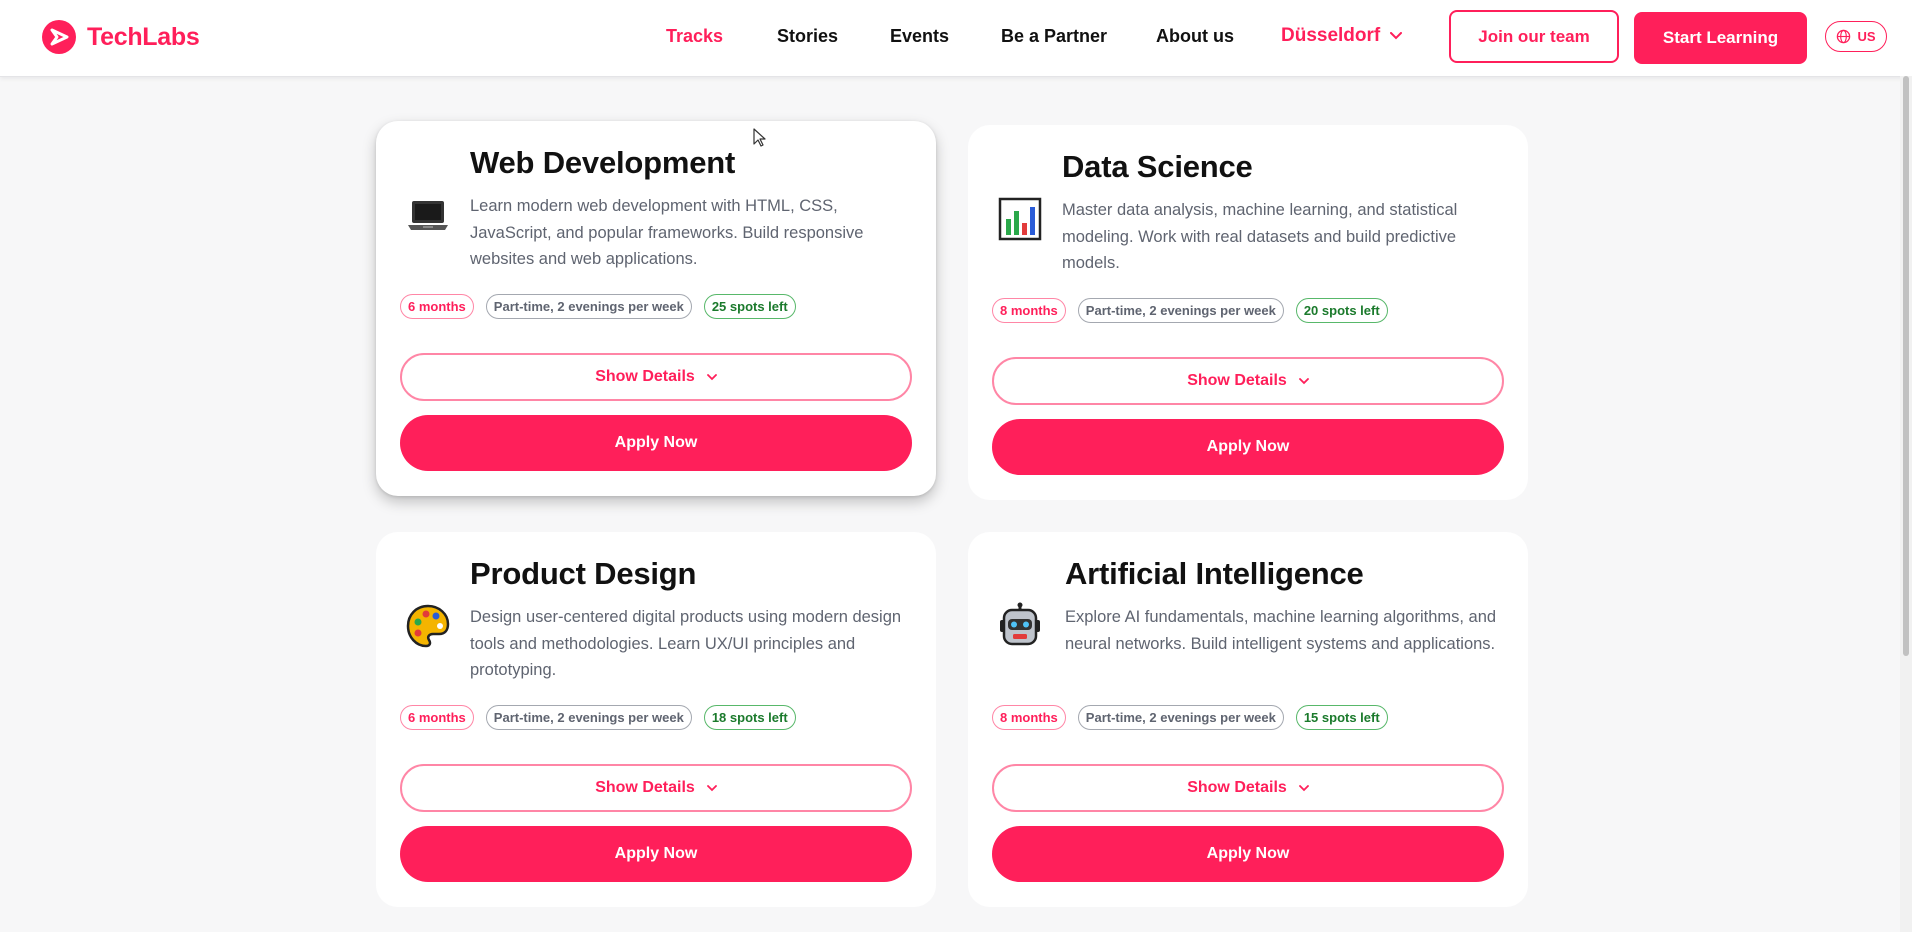 This screenshot has width=1912, height=932. Describe the element at coordinates (749, 306) in the screenshot. I see `spots-badge: 25 spots left` at that location.